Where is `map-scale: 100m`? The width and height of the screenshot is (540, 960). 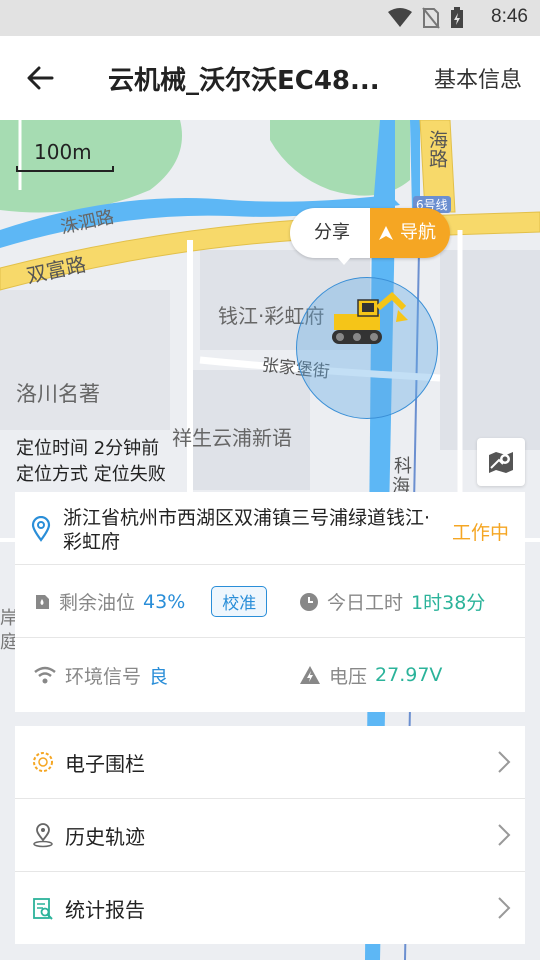
map-scale: 100m is located at coordinates (65, 156).